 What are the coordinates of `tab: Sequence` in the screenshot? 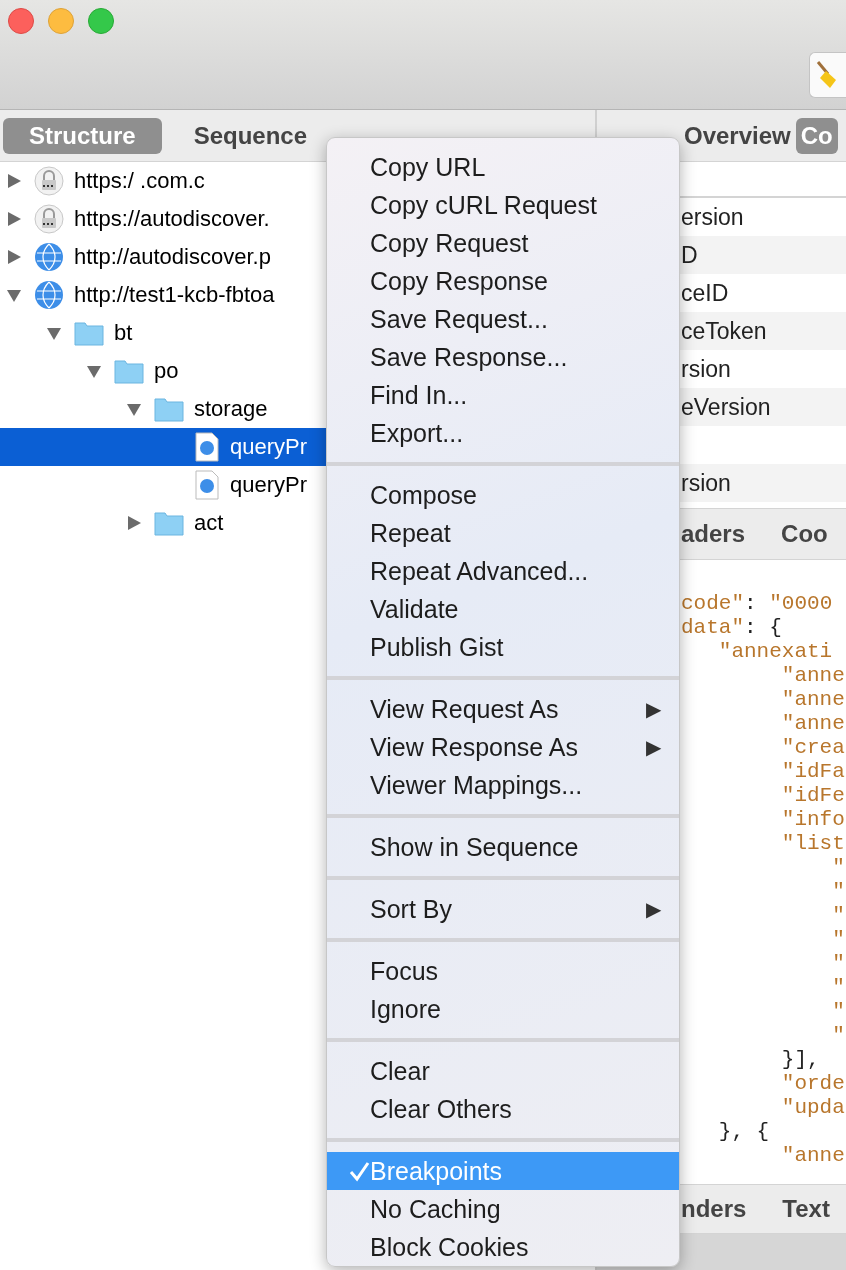 It's located at (250, 135).